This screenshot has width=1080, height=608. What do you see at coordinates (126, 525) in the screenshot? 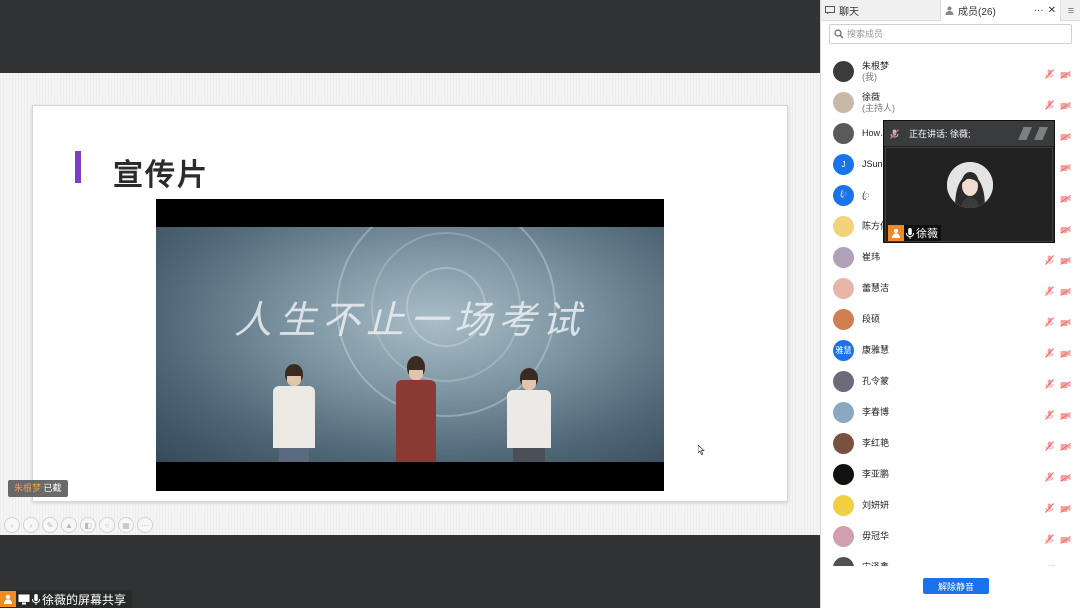
I see `grid-icon: ▦` at bounding box center [126, 525].